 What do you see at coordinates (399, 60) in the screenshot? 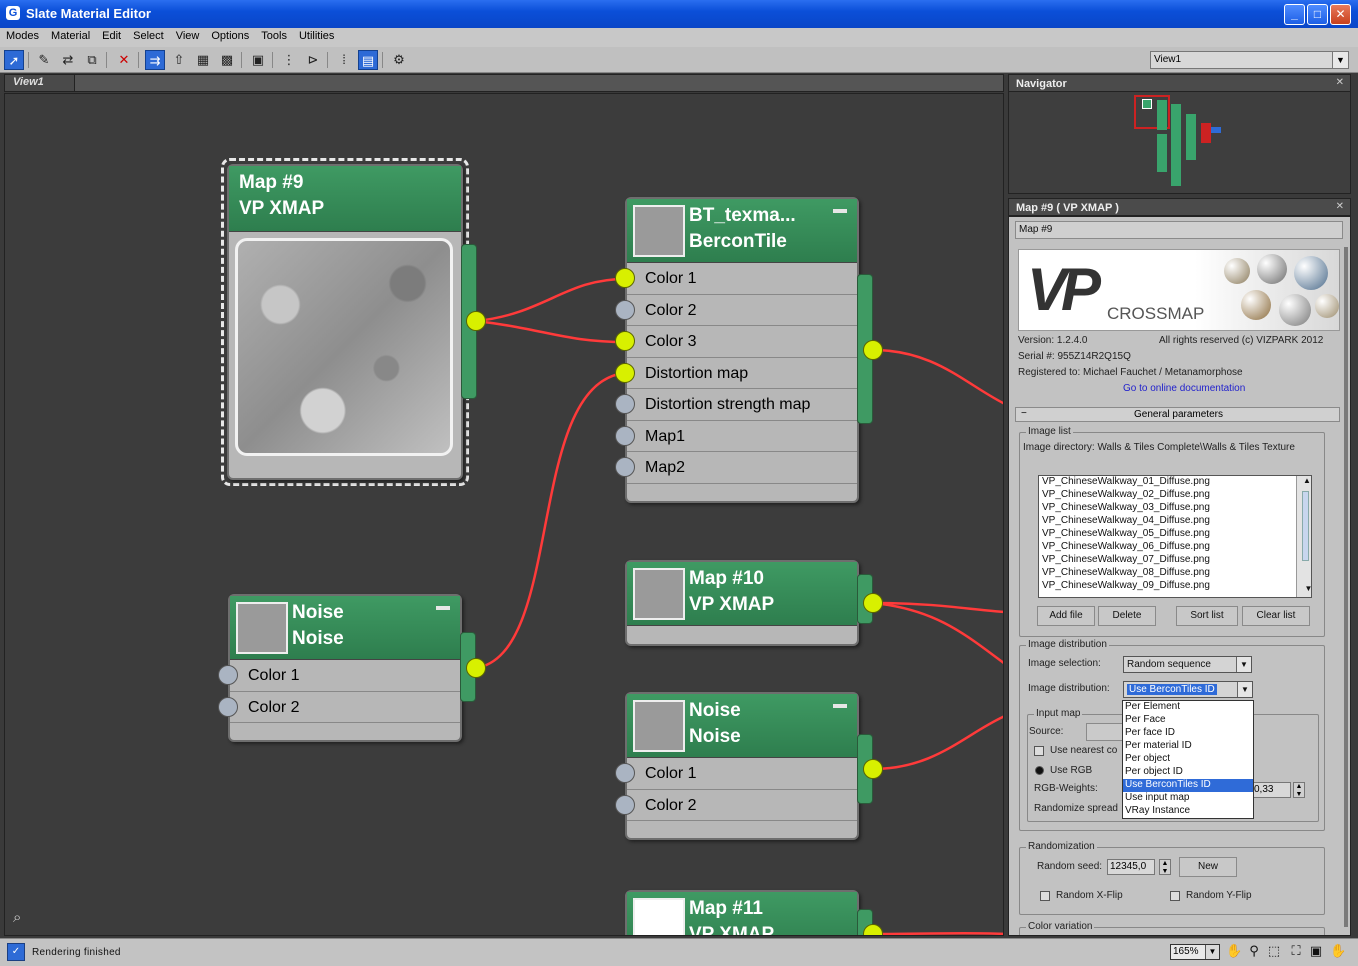
I see `select-by-material-icon: ⚙` at bounding box center [399, 60].